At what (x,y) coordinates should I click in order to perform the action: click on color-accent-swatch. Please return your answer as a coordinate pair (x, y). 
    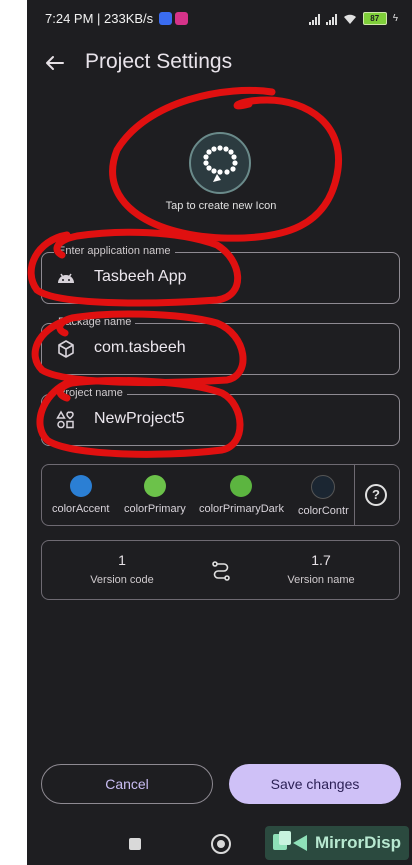
    Looking at the image, I should click on (80, 486).